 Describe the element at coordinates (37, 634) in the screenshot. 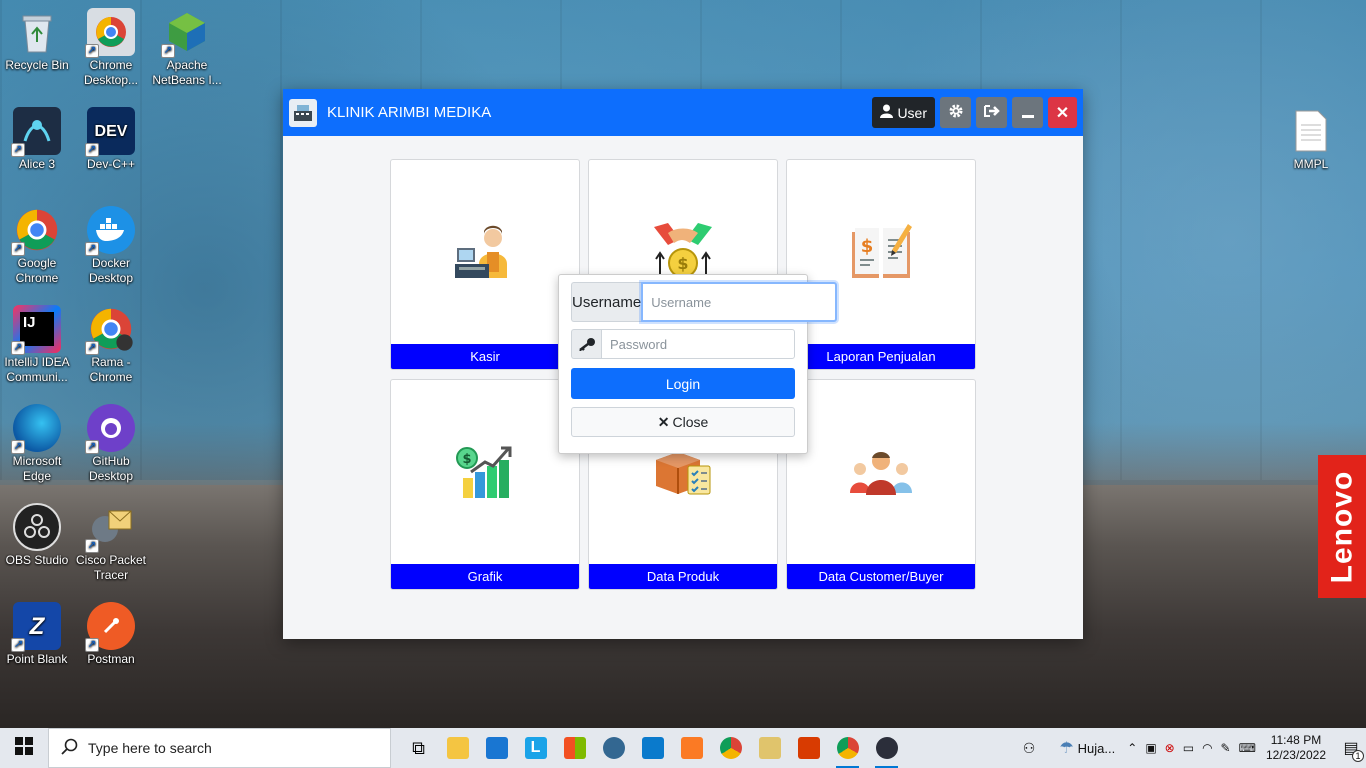

I see `desktop-icon-point-blank: Z ↗ Point Blank` at that location.